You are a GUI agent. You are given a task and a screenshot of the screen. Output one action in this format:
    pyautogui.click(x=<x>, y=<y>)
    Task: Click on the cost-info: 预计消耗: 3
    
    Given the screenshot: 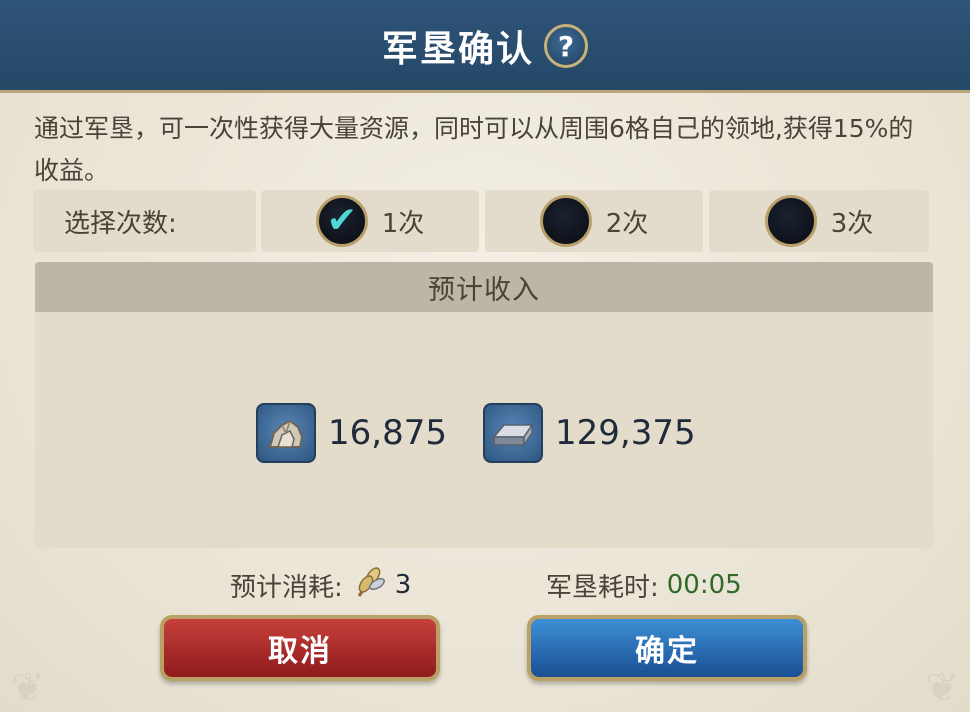 What is the action you would take?
    pyautogui.click(x=320, y=585)
    